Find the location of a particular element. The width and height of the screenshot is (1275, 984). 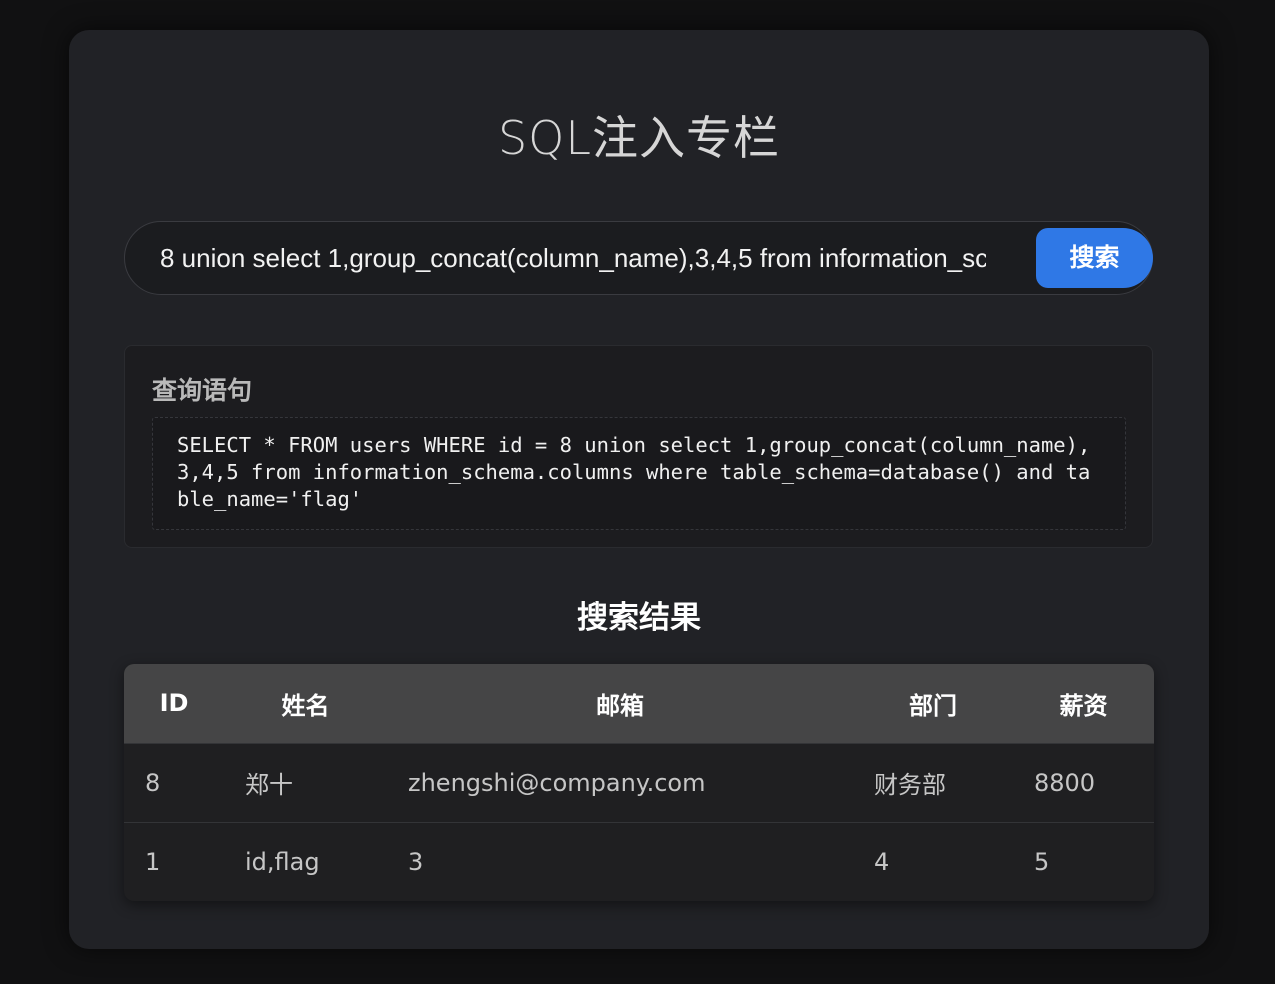

table-header-row: ID 姓名 邮箱 部门 薪资 is located at coordinates (639, 703).